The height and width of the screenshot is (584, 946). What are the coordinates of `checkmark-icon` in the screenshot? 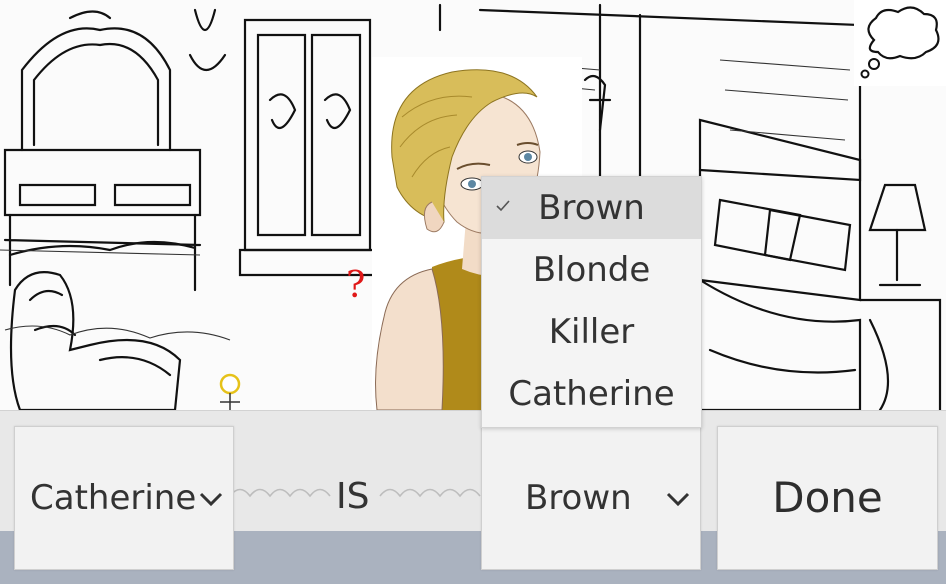 It's located at (503, 206).